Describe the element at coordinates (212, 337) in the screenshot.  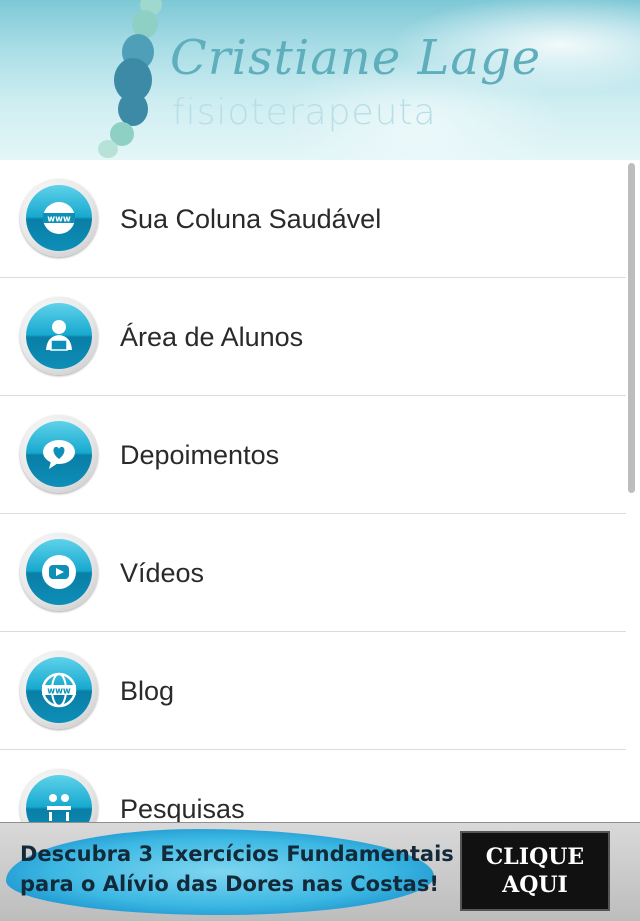
I see `menu-item-label: Área de Alunos` at that location.